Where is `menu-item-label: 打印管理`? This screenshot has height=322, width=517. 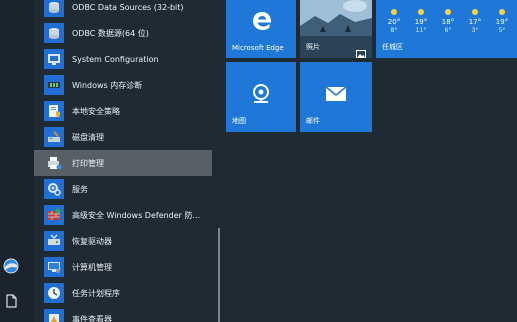 menu-item-label: 打印管理 is located at coordinates (88, 163).